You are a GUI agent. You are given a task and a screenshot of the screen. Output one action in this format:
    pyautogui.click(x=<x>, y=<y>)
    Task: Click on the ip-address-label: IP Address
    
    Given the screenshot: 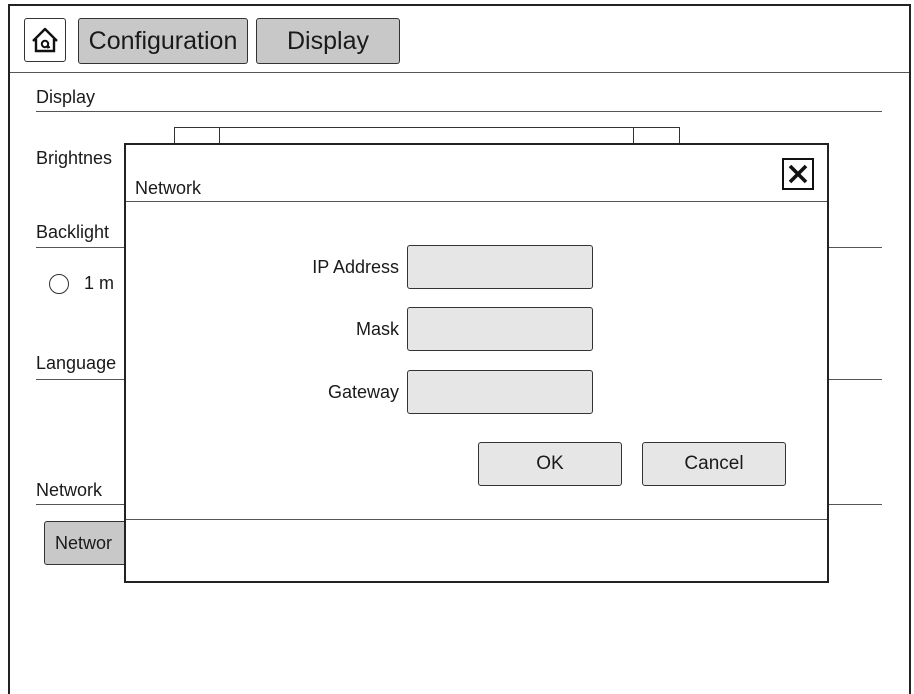 What is the action you would take?
    pyautogui.click(x=355, y=267)
    